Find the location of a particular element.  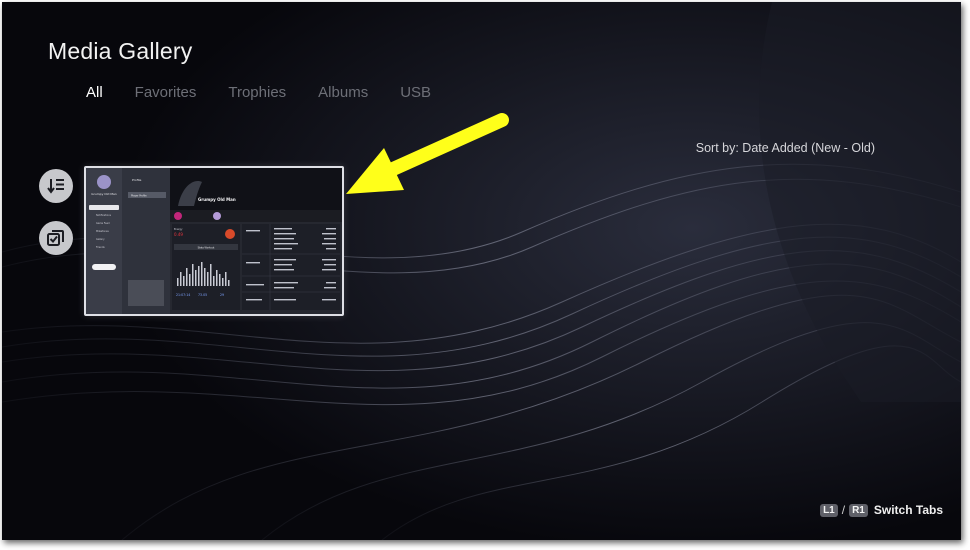

multi-select-icon is located at coordinates (55, 238).